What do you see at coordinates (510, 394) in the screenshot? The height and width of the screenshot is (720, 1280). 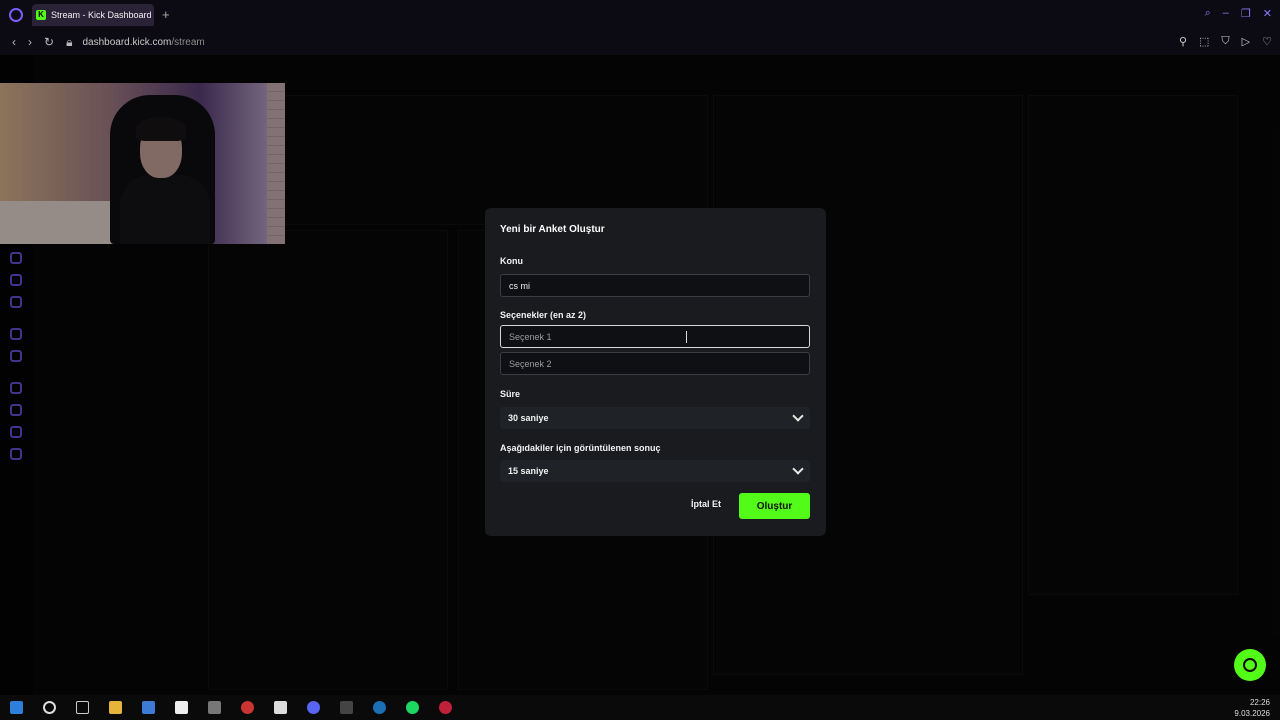 I see `duration-label: Süre` at bounding box center [510, 394].